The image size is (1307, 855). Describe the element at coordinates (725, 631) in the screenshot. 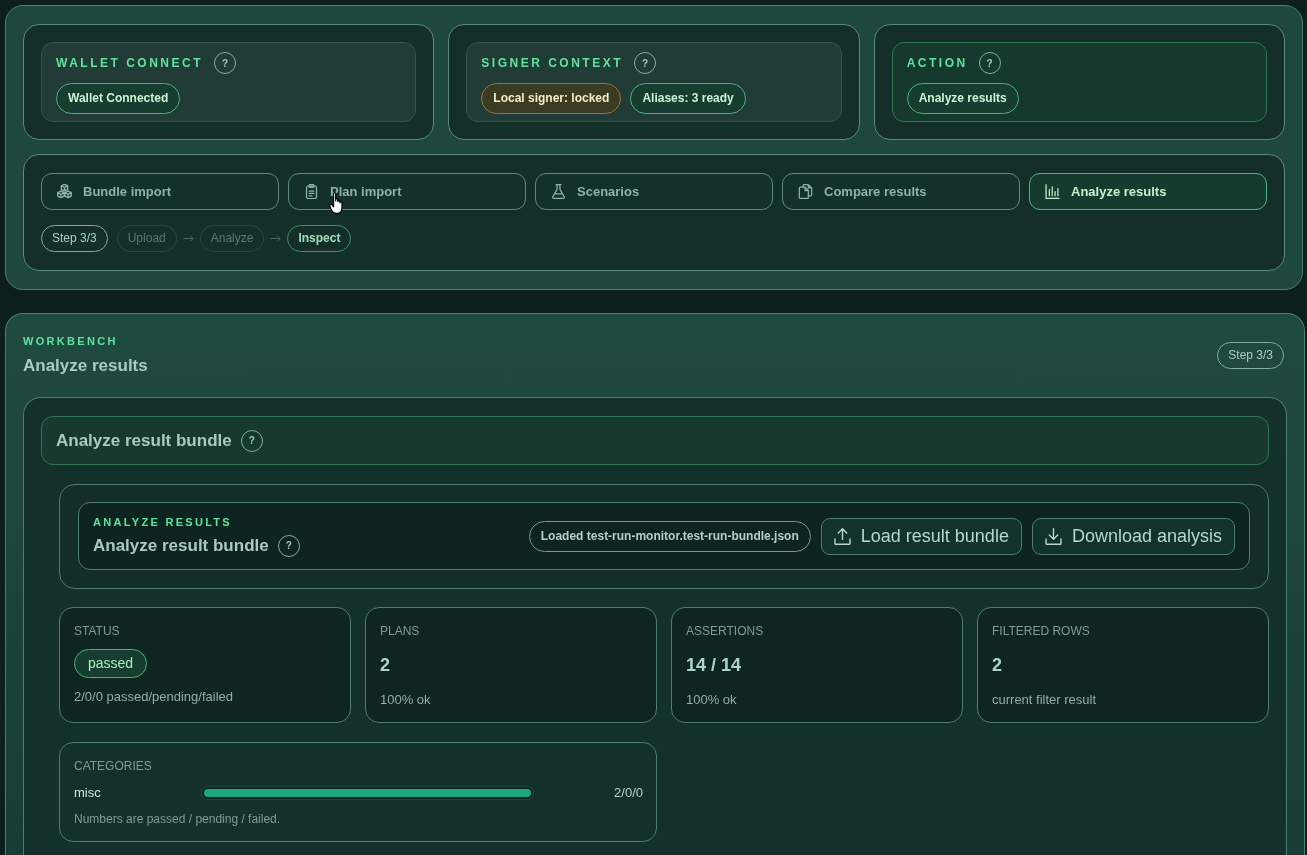

I see `stat-label: ASSERTIONS` at that location.